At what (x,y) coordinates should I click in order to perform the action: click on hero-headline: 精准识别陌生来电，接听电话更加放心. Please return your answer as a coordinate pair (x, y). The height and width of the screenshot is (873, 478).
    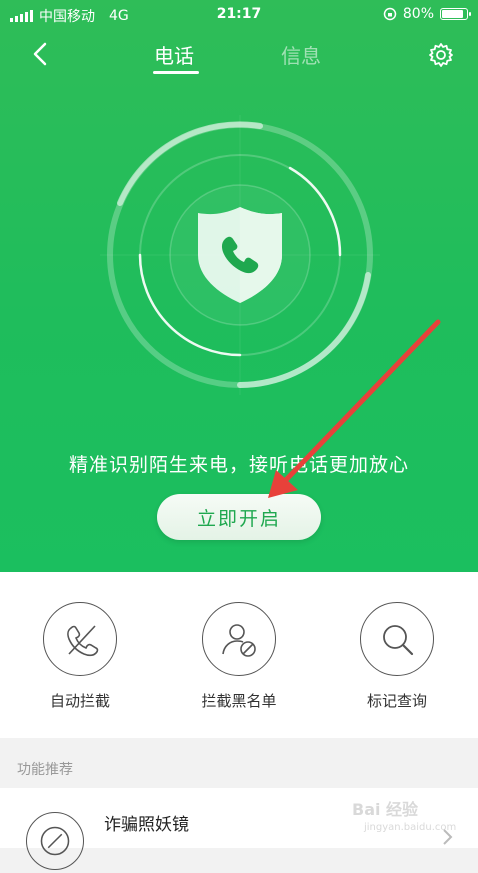
    Looking at the image, I should click on (238, 465).